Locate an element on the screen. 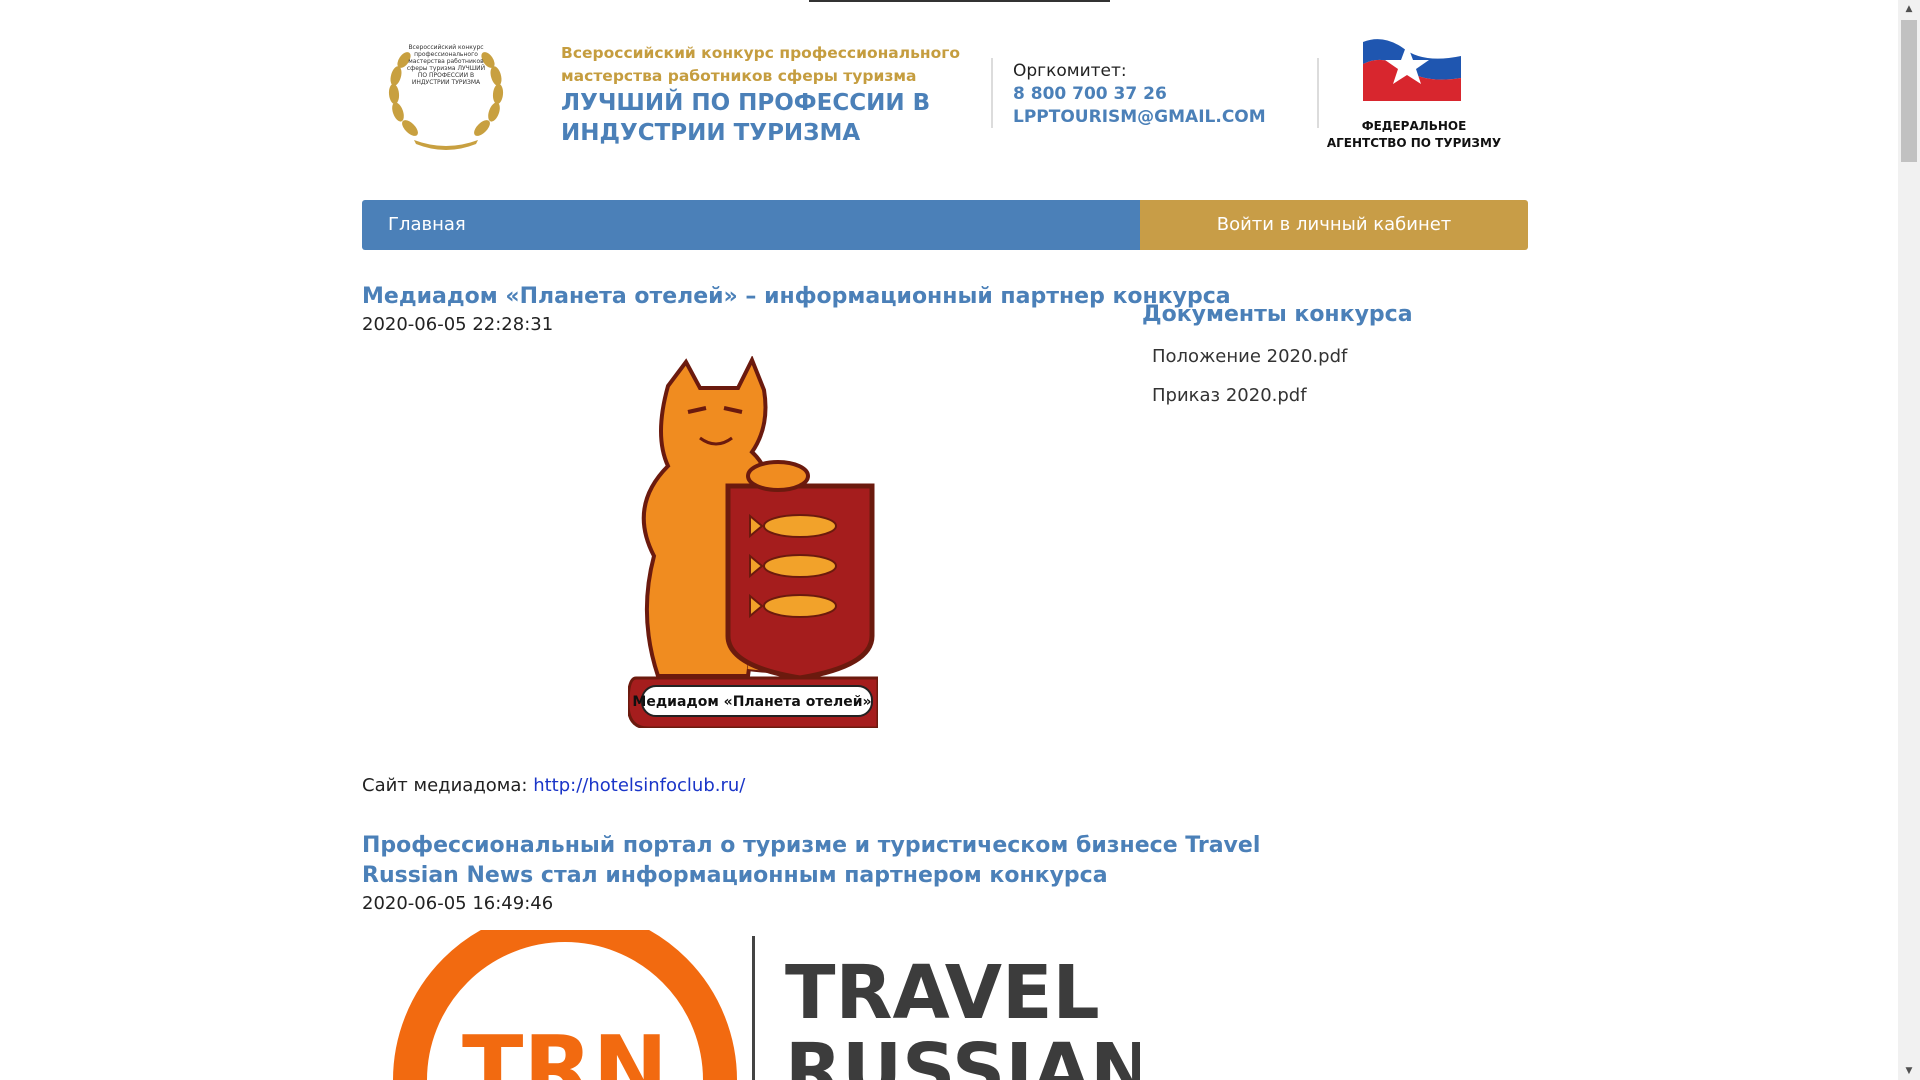 The image size is (1920, 1080). trn-word-travel: TRAVEL is located at coordinates (942, 993).